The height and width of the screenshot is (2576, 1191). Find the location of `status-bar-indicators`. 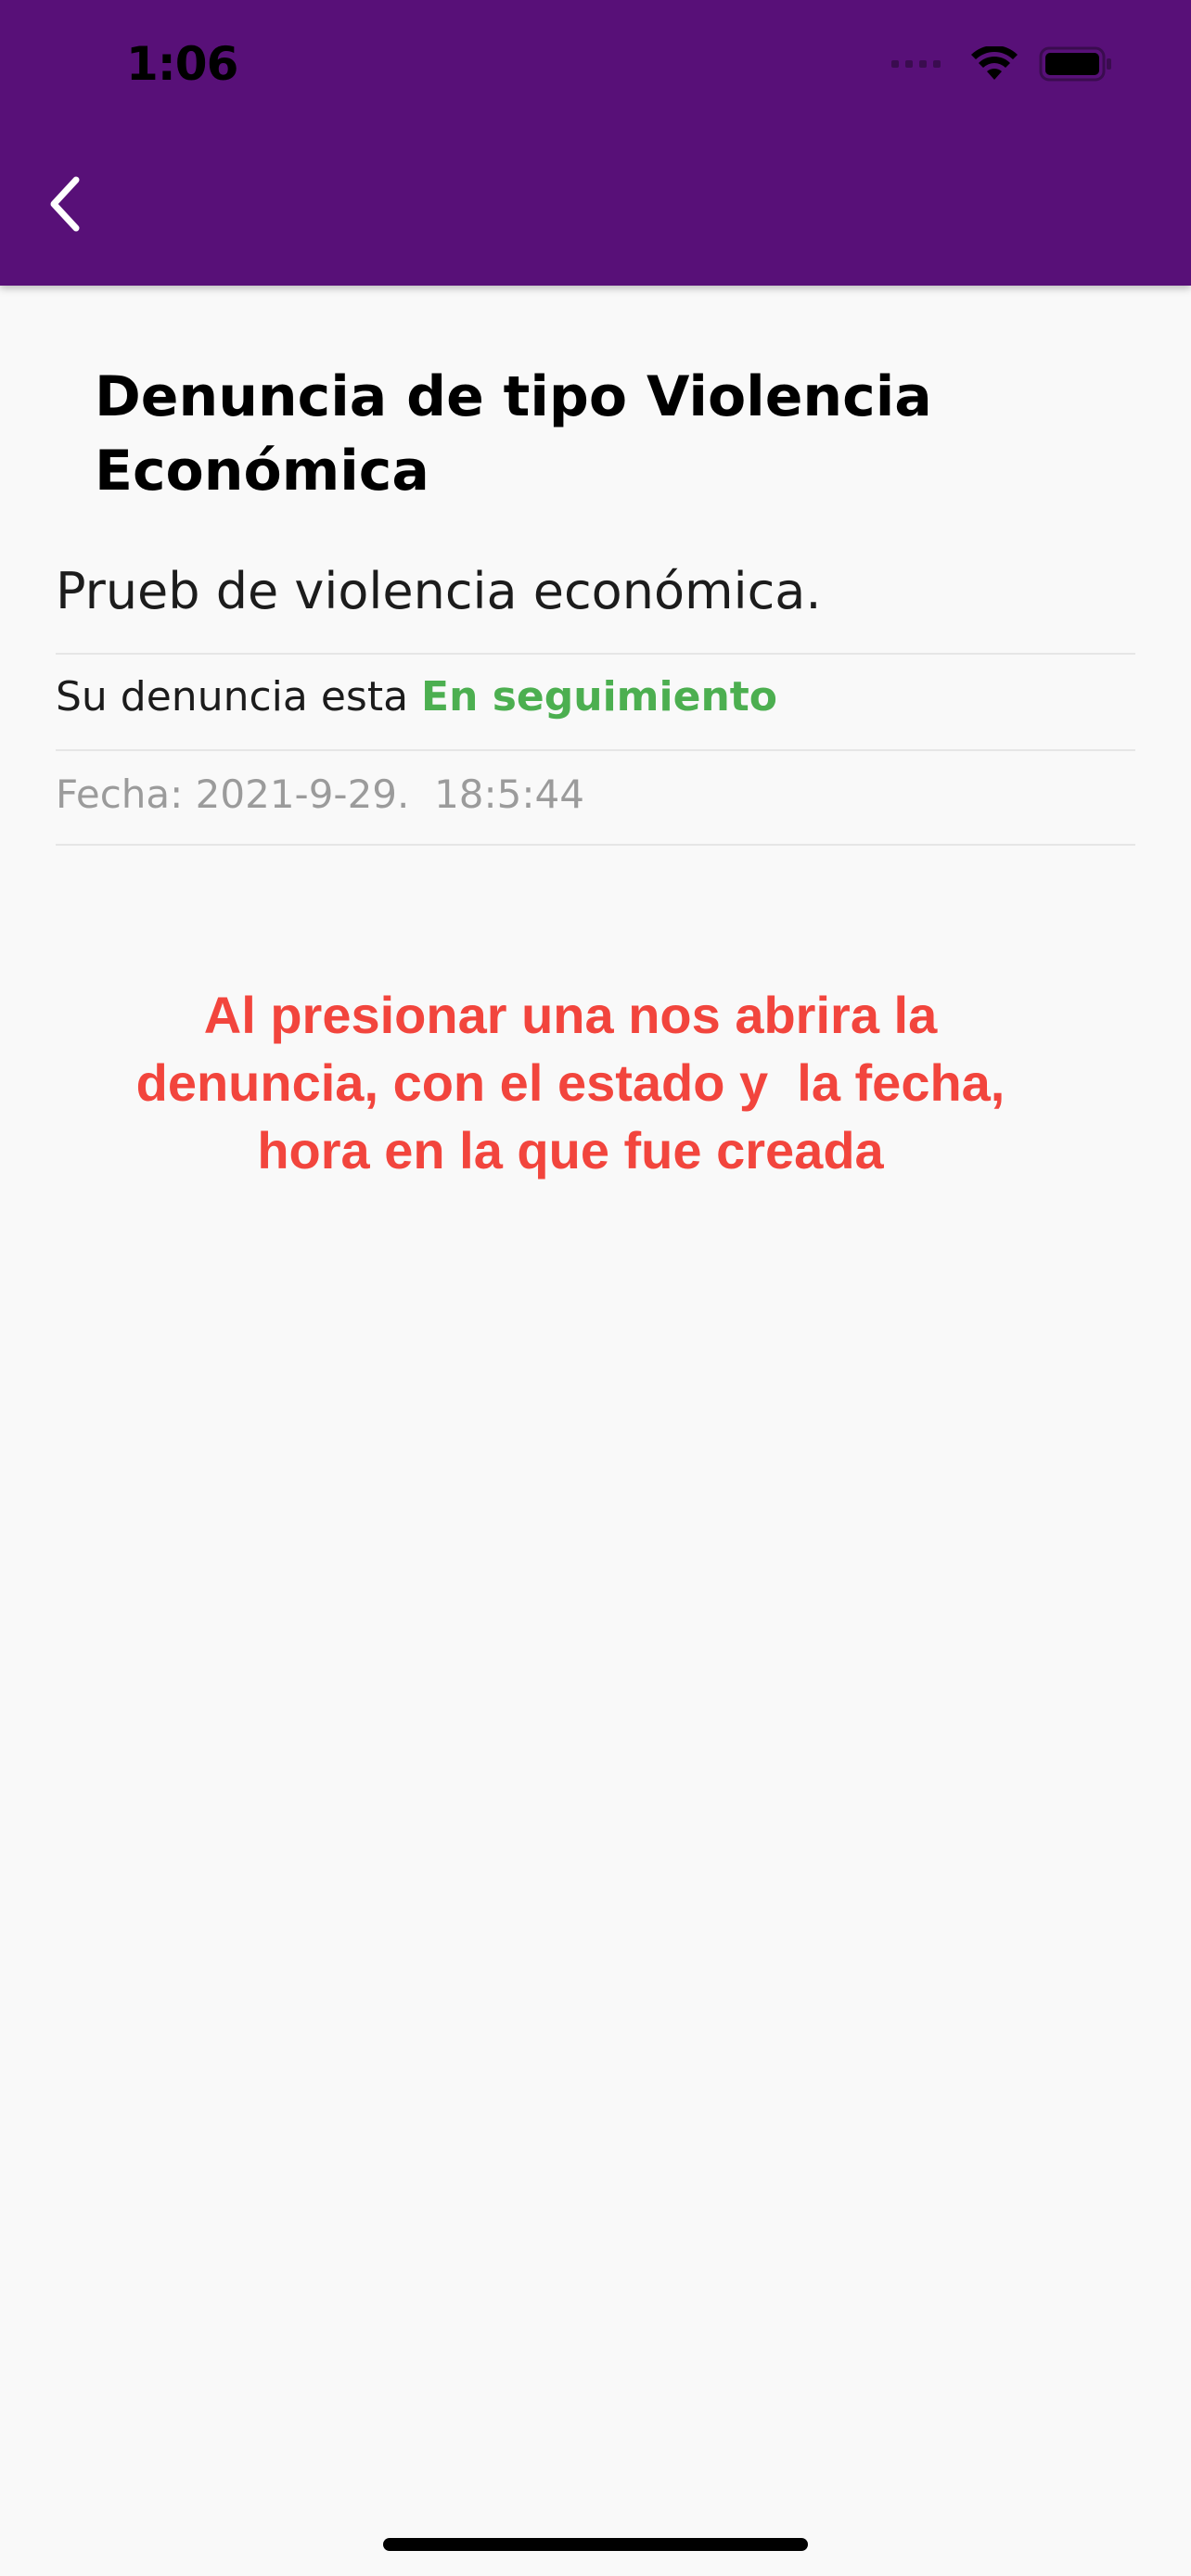

status-bar-indicators is located at coordinates (1002, 64).